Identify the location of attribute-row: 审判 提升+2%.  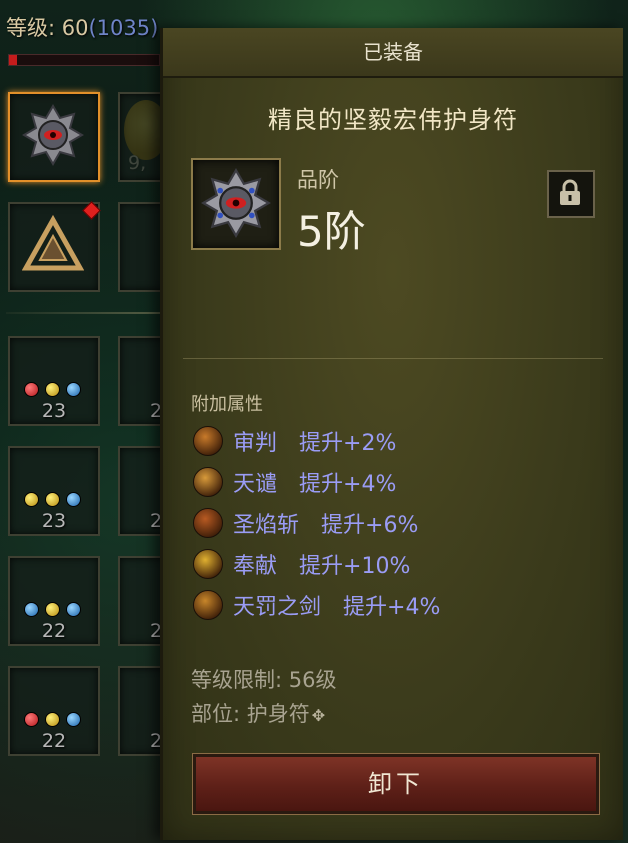
(398, 440).